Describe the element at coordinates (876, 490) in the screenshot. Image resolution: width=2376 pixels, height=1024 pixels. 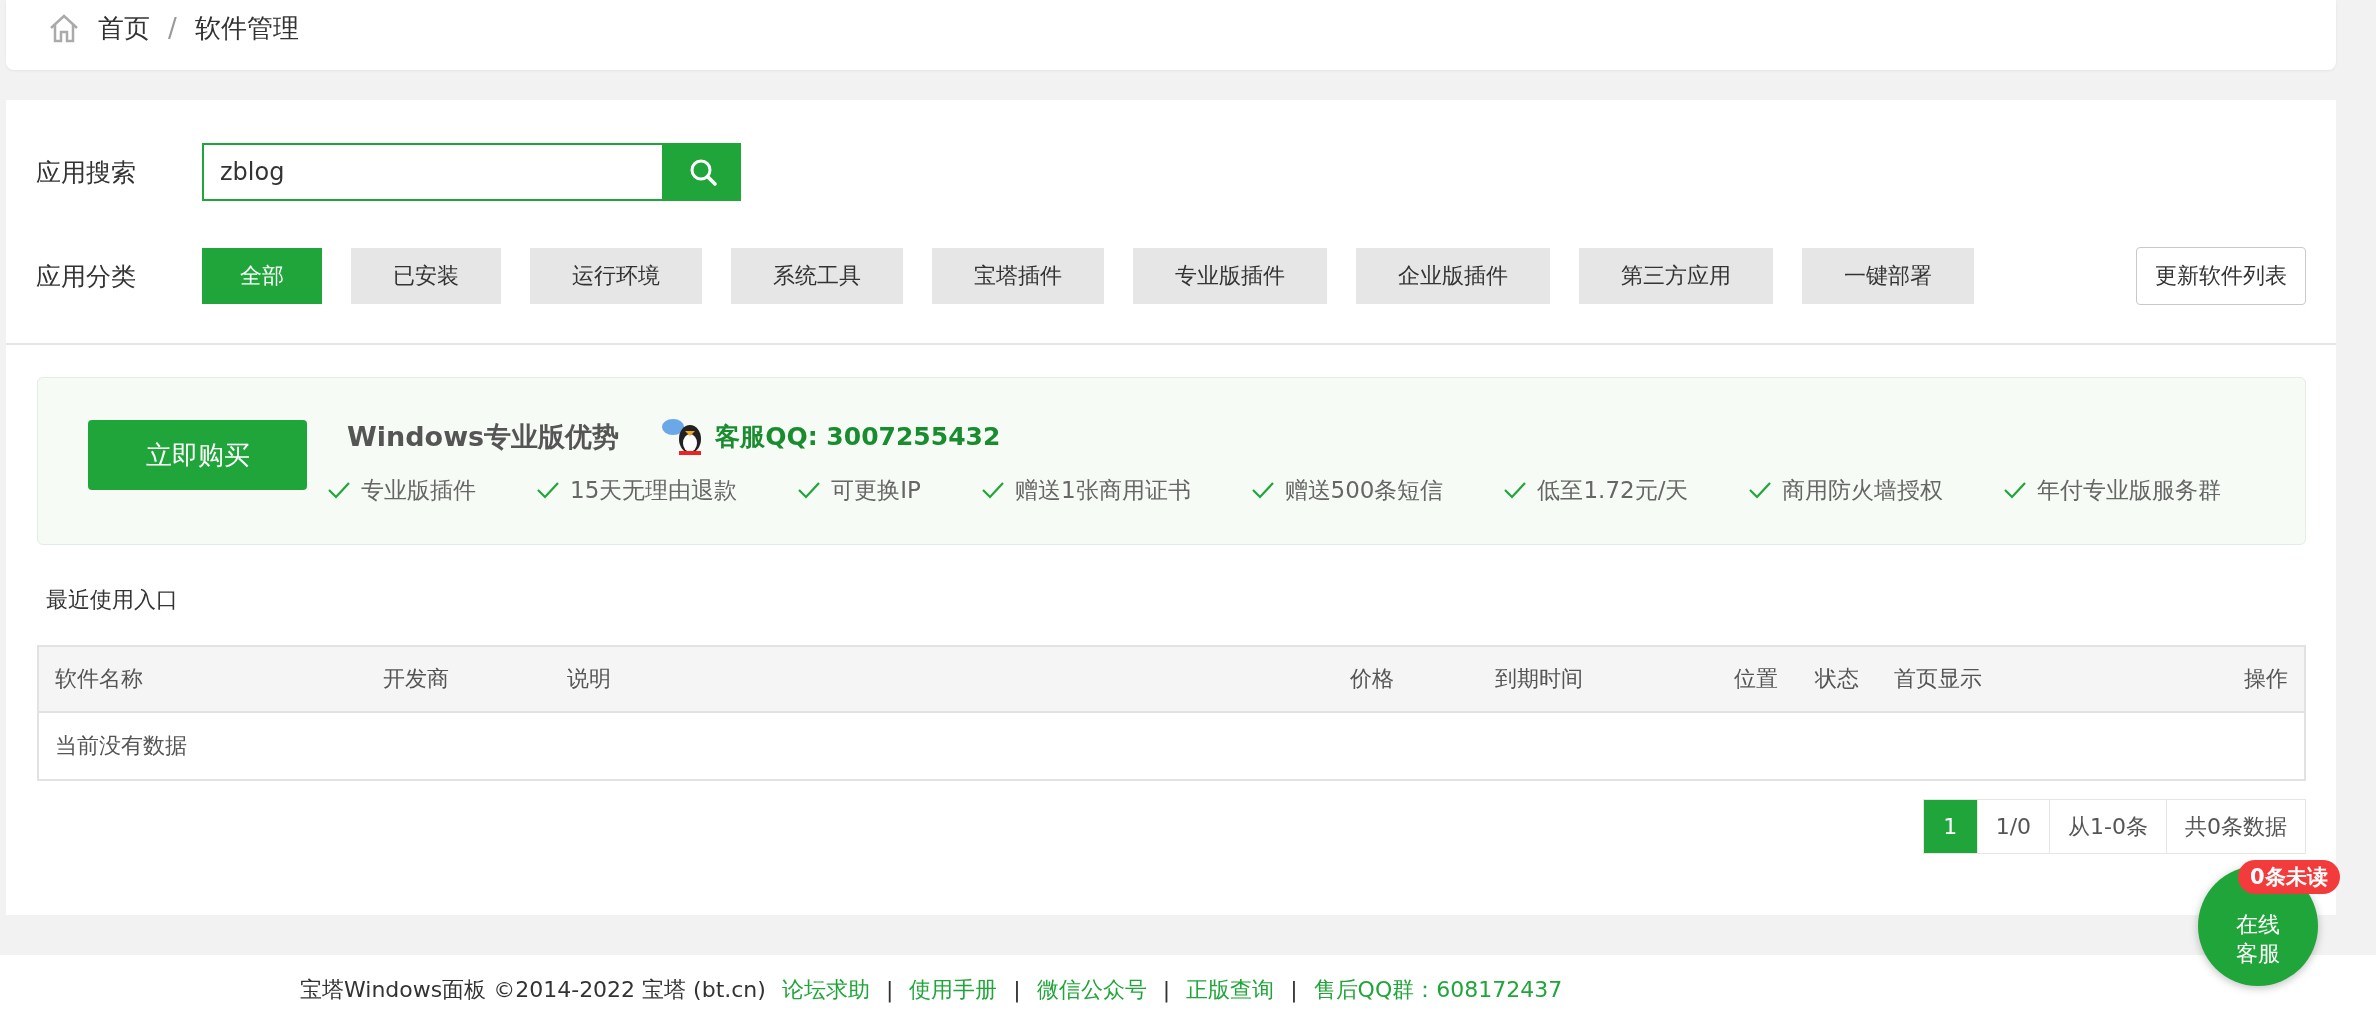
I see `feature-text: 可更换IP` at that location.